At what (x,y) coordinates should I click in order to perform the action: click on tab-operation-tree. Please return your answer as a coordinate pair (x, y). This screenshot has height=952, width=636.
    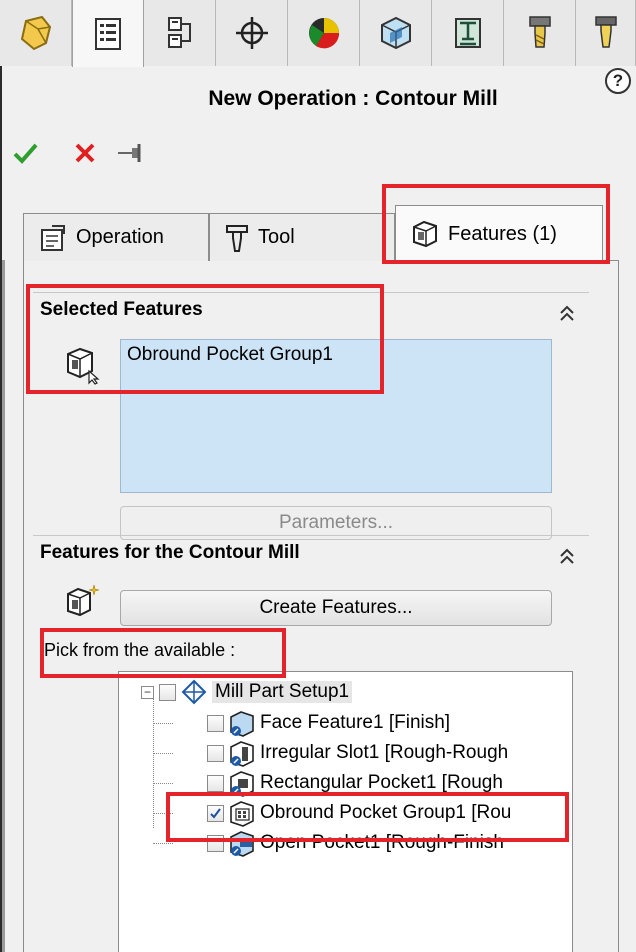
    Looking at the image, I should click on (180, 33).